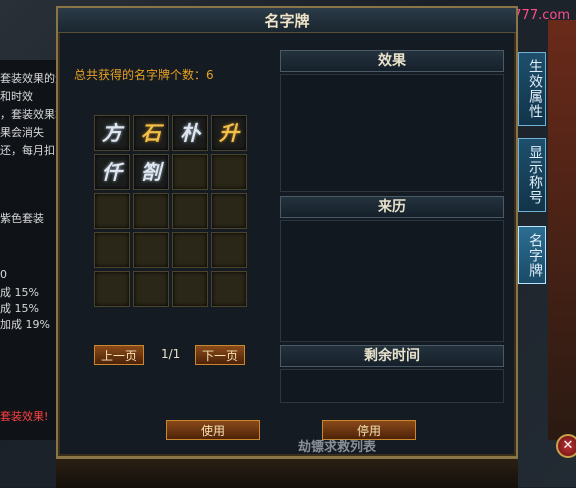 This screenshot has width=576, height=488. I want to click on tab-name-plate: 名字牌, so click(532, 255).